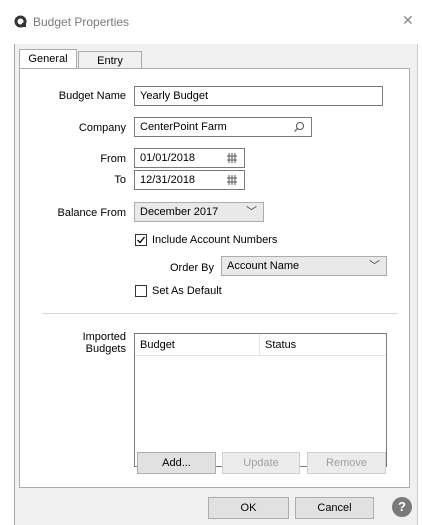 This screenshot has width=422, height=525. I want to click on order-by-value: Account Name, so click(263, 266).